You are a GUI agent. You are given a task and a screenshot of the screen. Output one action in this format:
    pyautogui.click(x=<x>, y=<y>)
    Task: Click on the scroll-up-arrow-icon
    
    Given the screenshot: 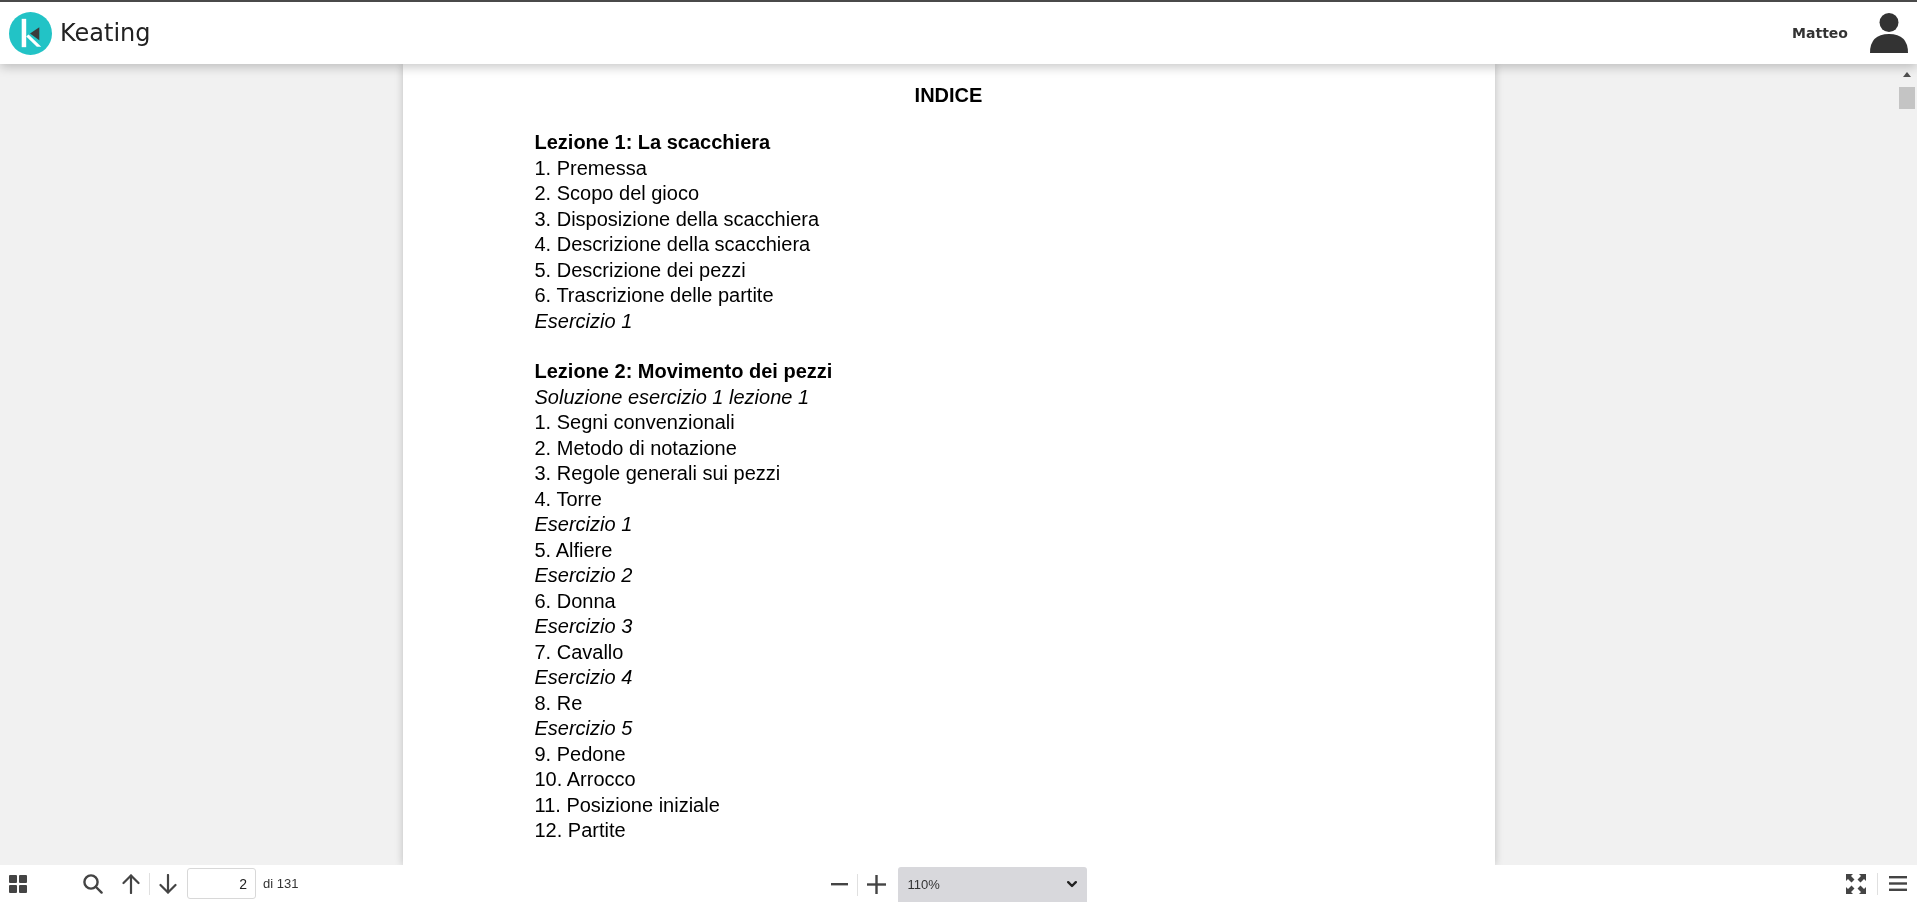 What is the action you would take?
    pyautogui.click(x=1907, y=74)
    